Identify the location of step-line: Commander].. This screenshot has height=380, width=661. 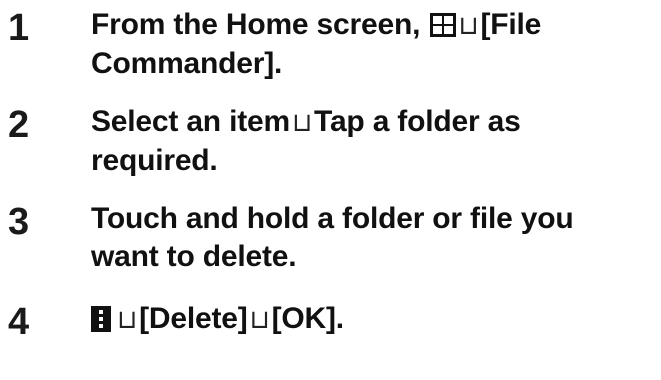
(187, 63).